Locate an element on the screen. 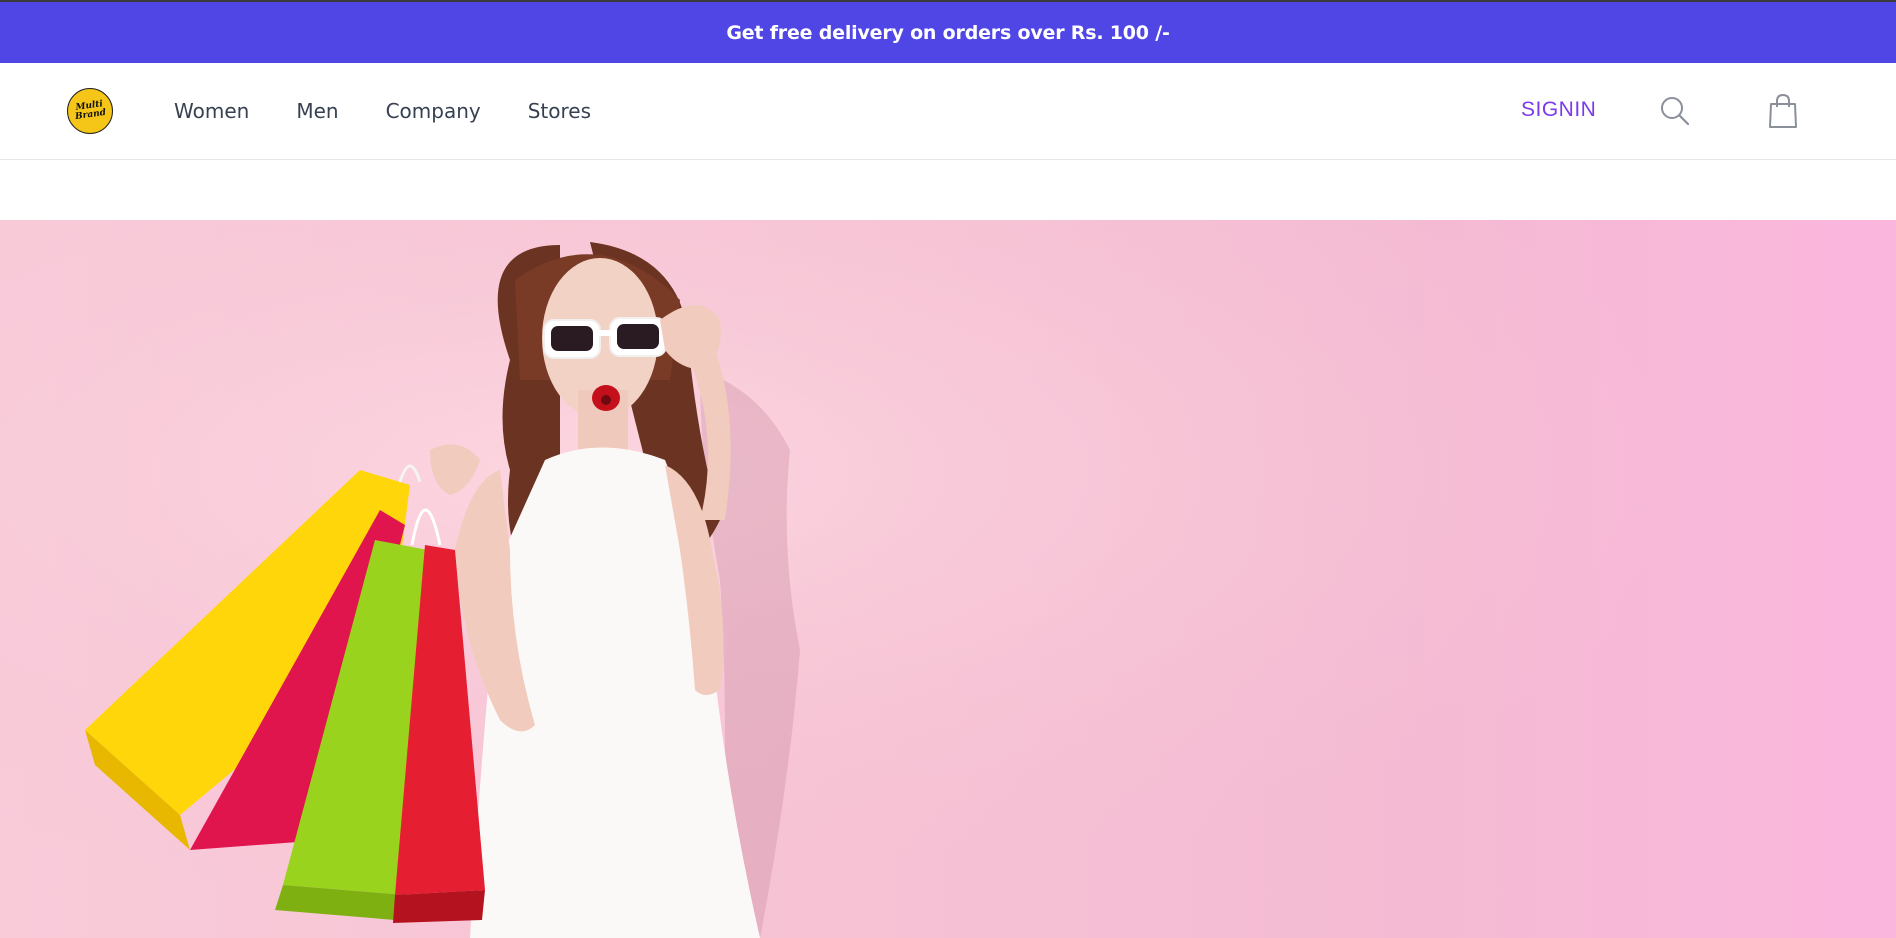 The image size is (1896, 938). nav-links: Women Men Company Stores is located at coordinates (406, 111).